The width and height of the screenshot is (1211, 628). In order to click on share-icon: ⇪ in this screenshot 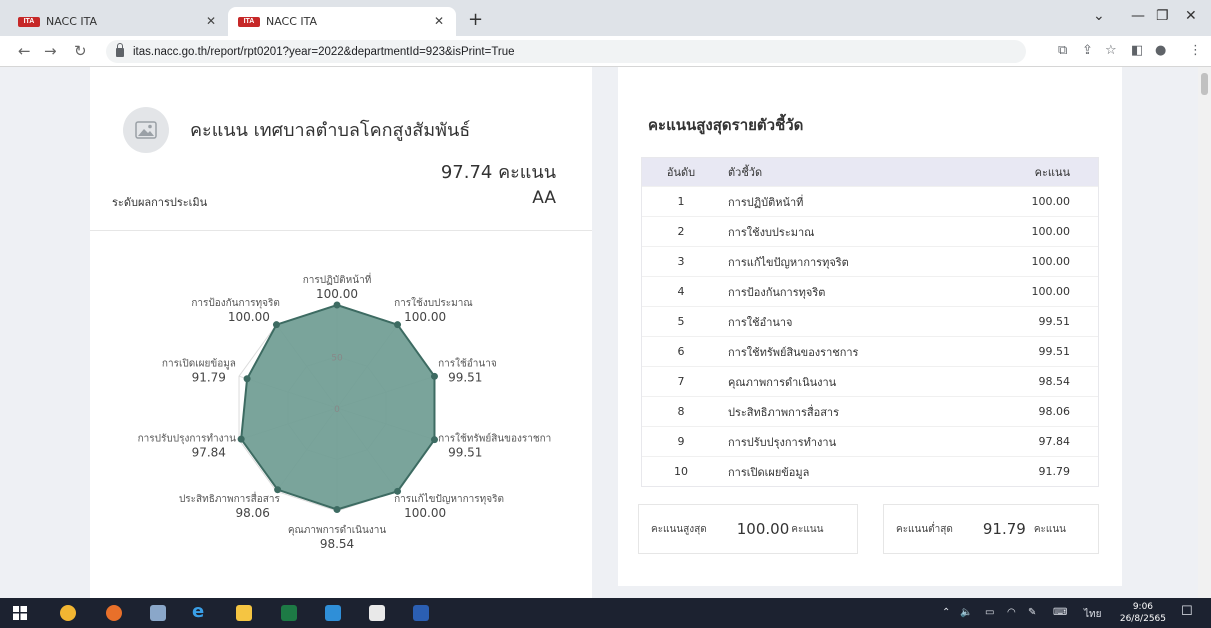, I will do `click(1087, 50)`.